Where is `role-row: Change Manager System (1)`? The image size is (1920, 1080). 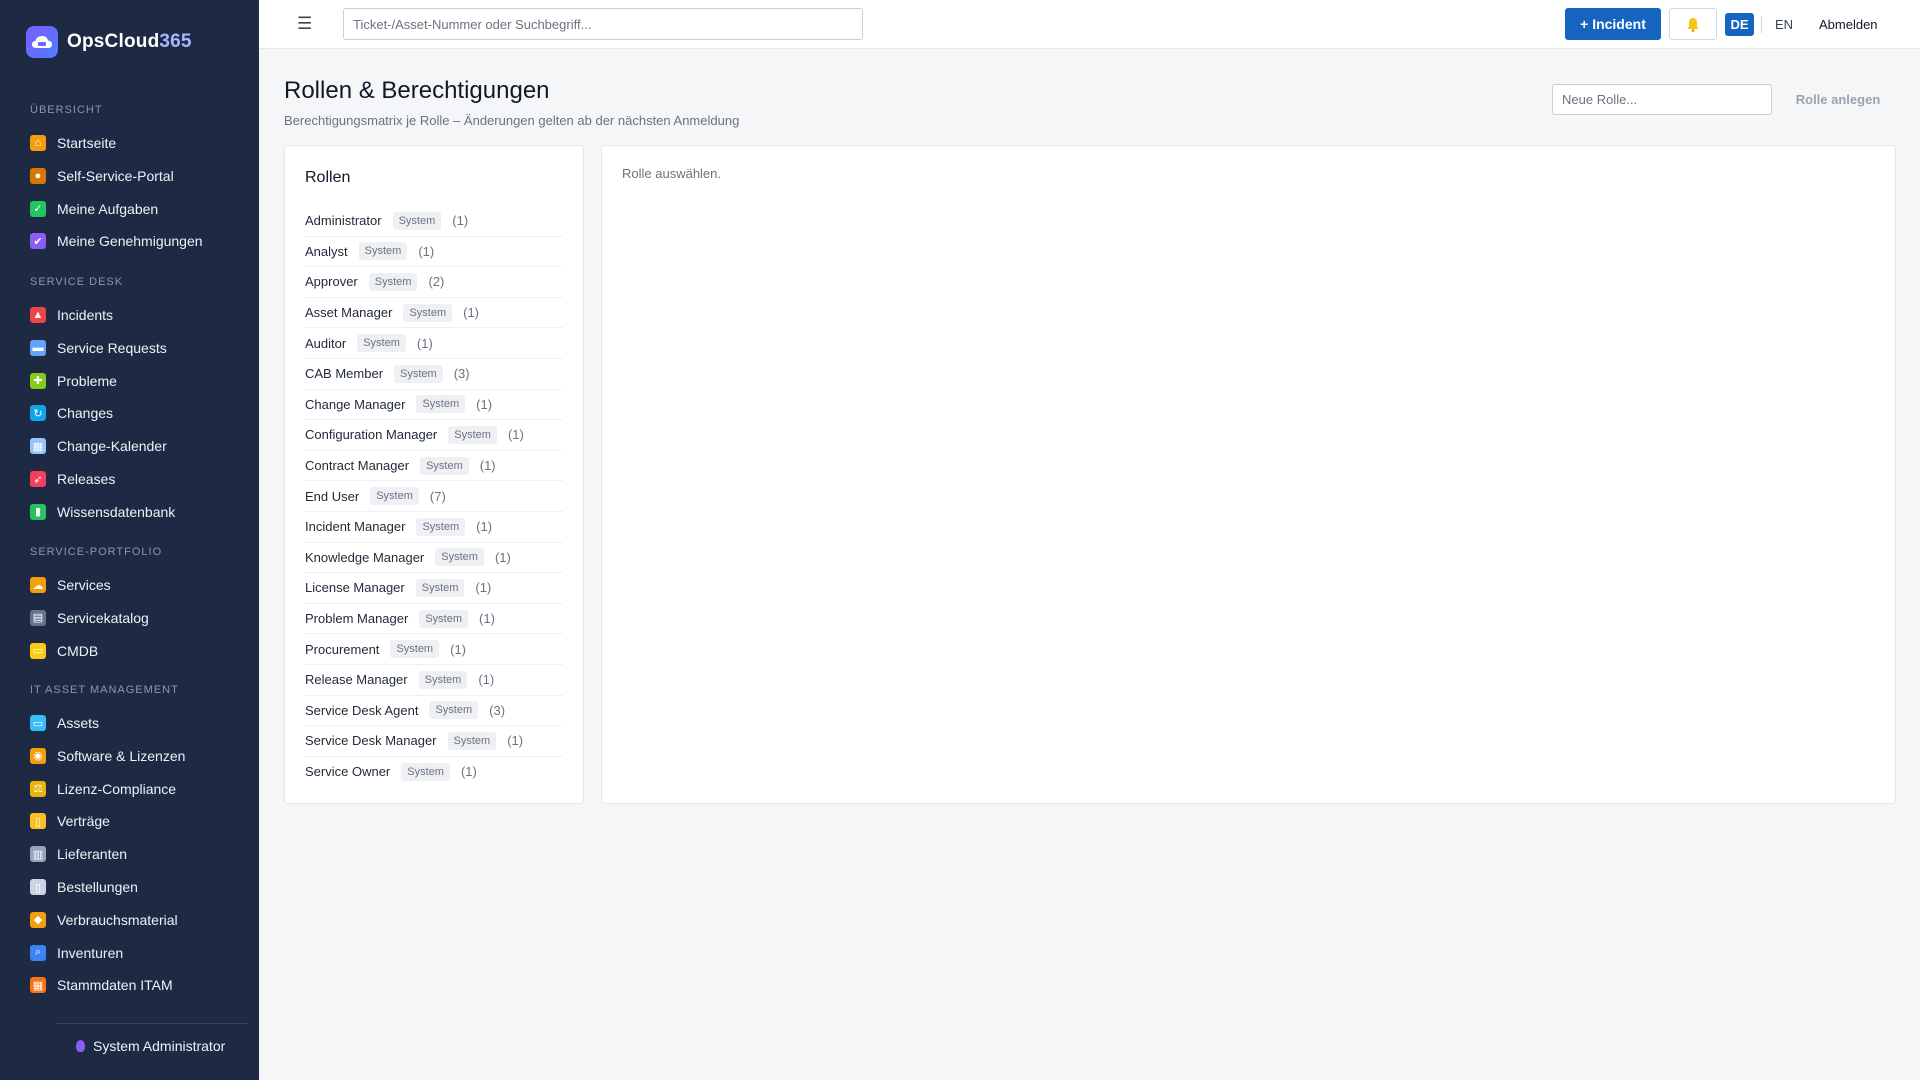 role-row: Change Manager System (1) is located at coordinates (434, 405).